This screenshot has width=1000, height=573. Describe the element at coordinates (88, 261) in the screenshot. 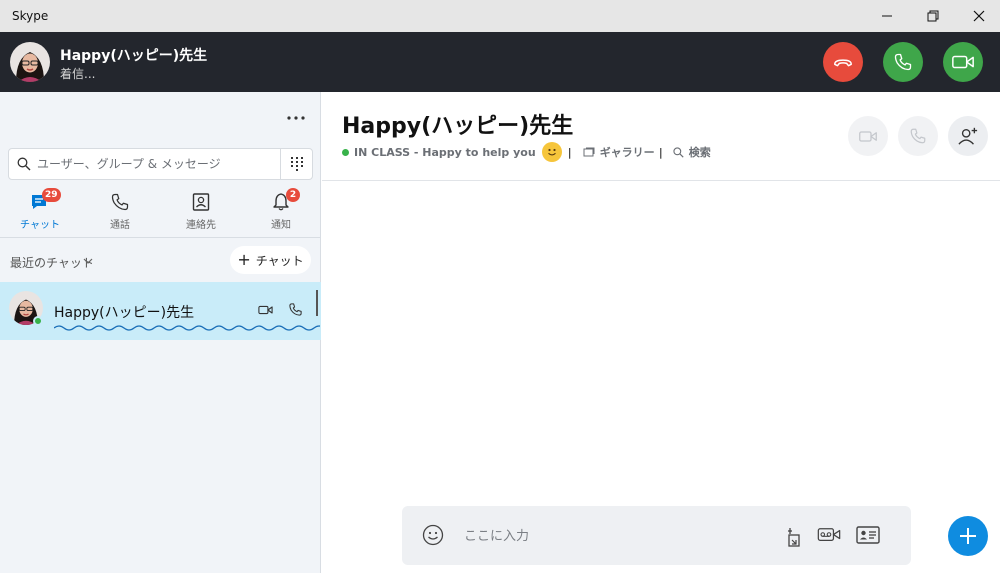

I see `chevron-down-icon` at that location.